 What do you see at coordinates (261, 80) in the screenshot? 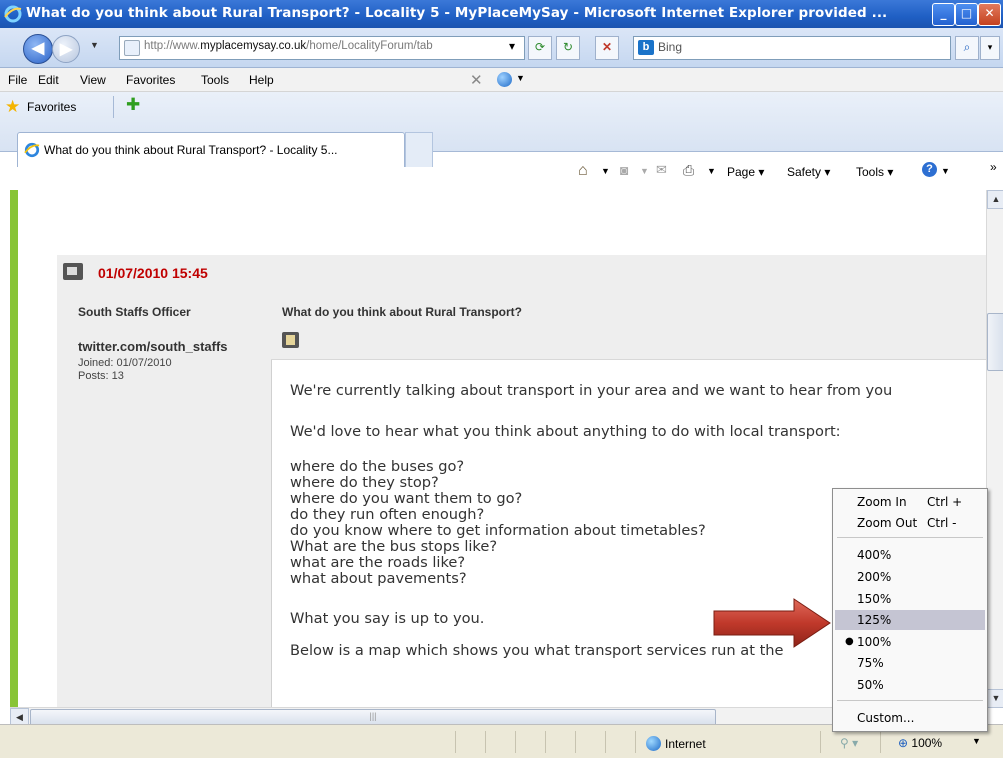
I see `menu-help: Help` at bounding box center [261, 80].